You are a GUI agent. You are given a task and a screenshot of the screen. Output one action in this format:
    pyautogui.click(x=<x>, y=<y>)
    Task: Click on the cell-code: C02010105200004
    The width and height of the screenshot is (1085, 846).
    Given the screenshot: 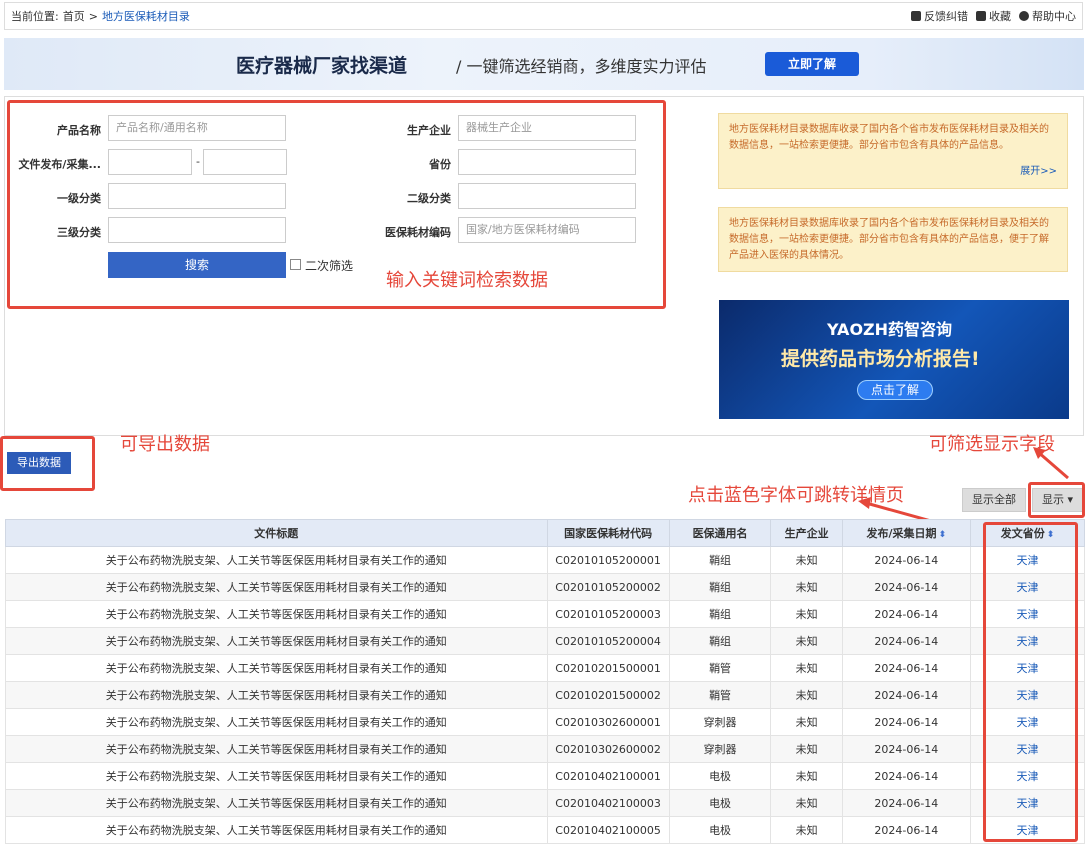 What is the action you would take?
    pyautogui.click(x=608, y=641)
    